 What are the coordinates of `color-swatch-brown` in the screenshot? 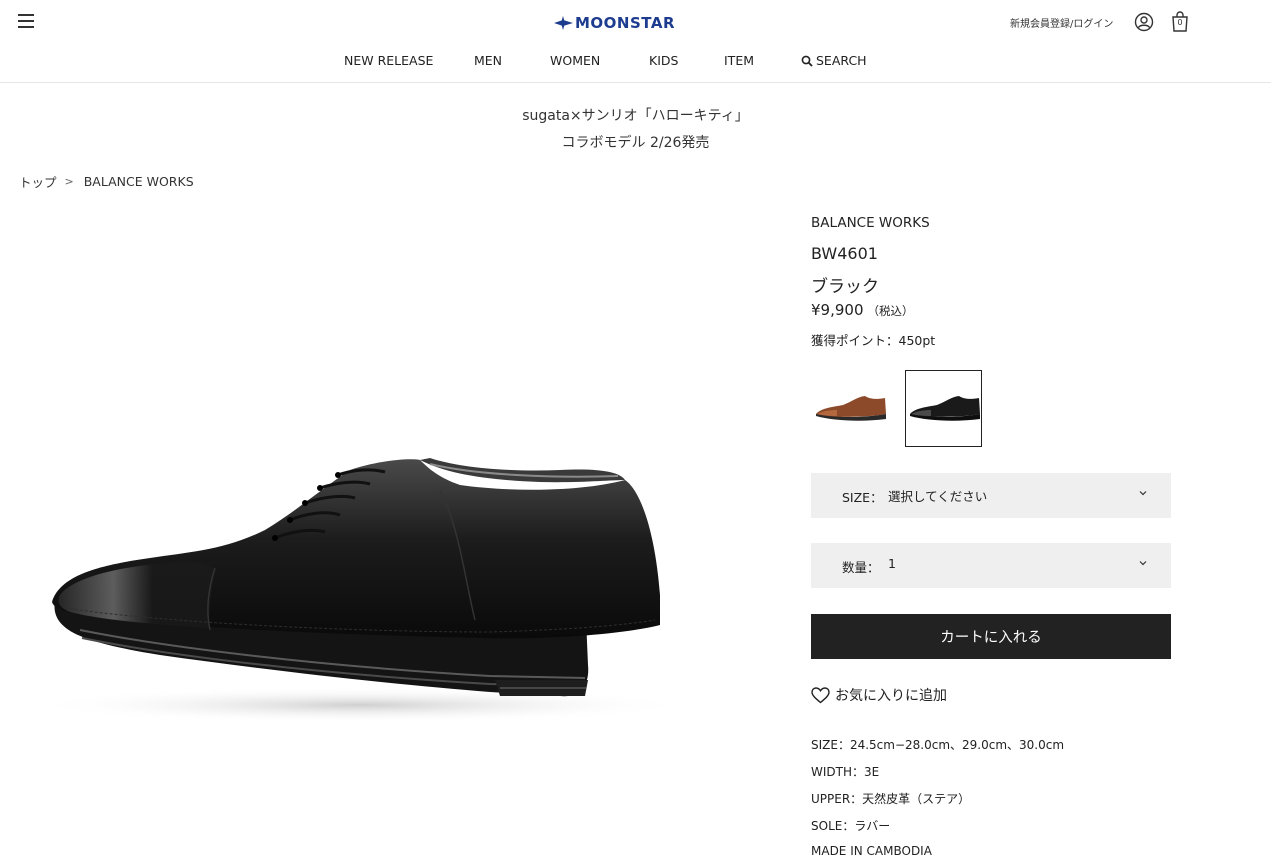 It's located at (849, 408).